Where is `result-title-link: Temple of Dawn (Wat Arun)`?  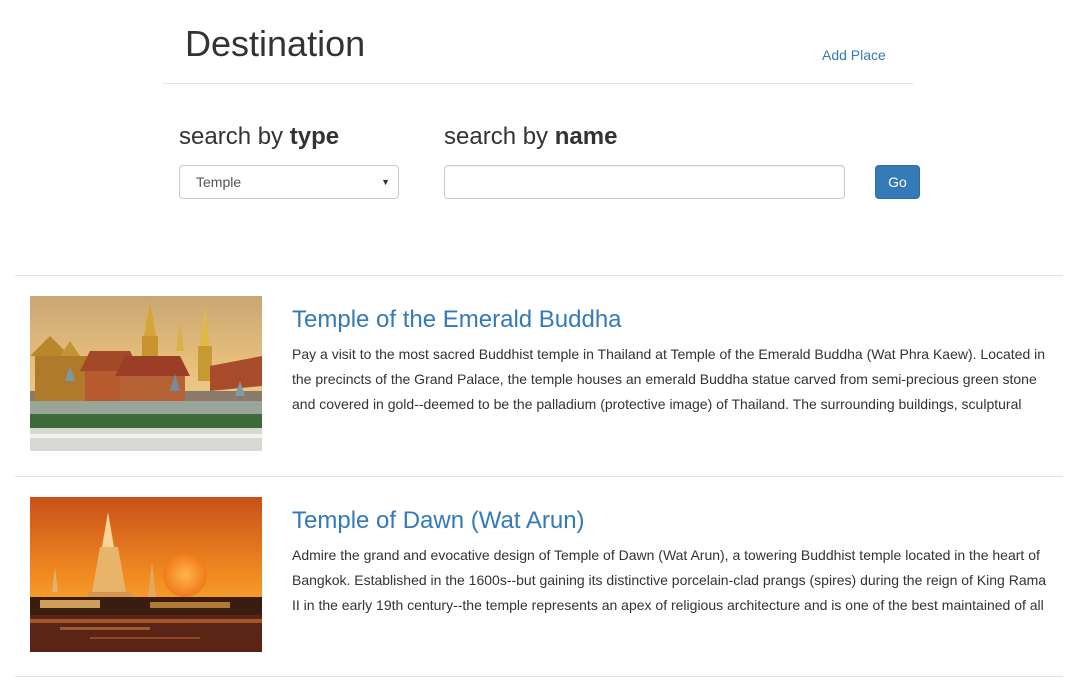
result-title-link: Temple of Dawn (Wat Arun) is located at coordinates (438, 521).